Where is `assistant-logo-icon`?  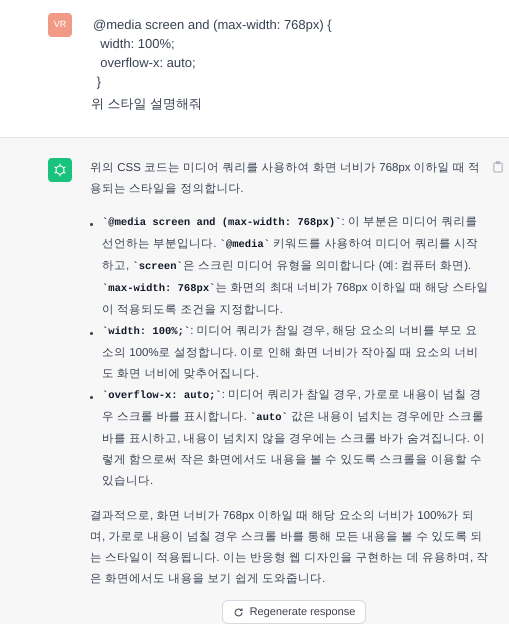 assistant-logo-icon is located at coordinates (60, 170).